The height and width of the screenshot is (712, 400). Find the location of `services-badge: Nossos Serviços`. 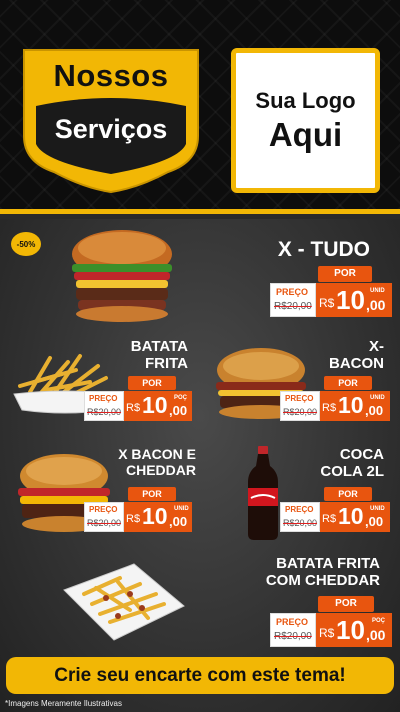

services-badge: Nossos Serviços is located at coordinates (111, 119).